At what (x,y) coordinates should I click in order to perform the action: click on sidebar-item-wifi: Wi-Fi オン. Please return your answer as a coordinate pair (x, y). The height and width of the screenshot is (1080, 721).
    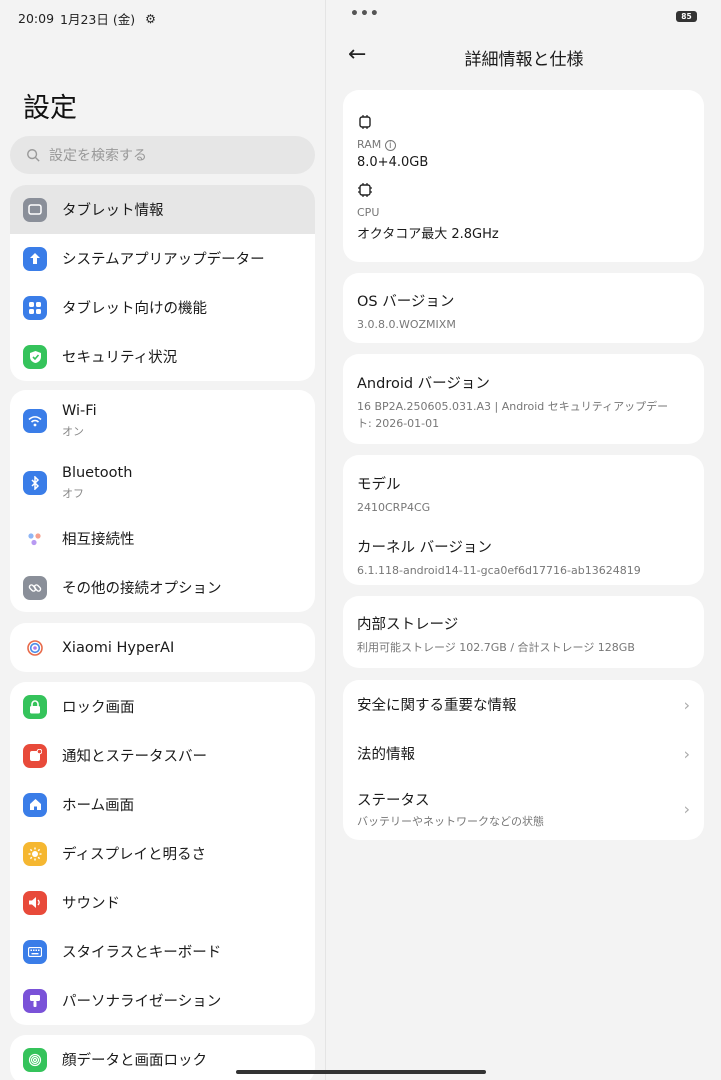
    Looking at the image, I should click on (162, 421).